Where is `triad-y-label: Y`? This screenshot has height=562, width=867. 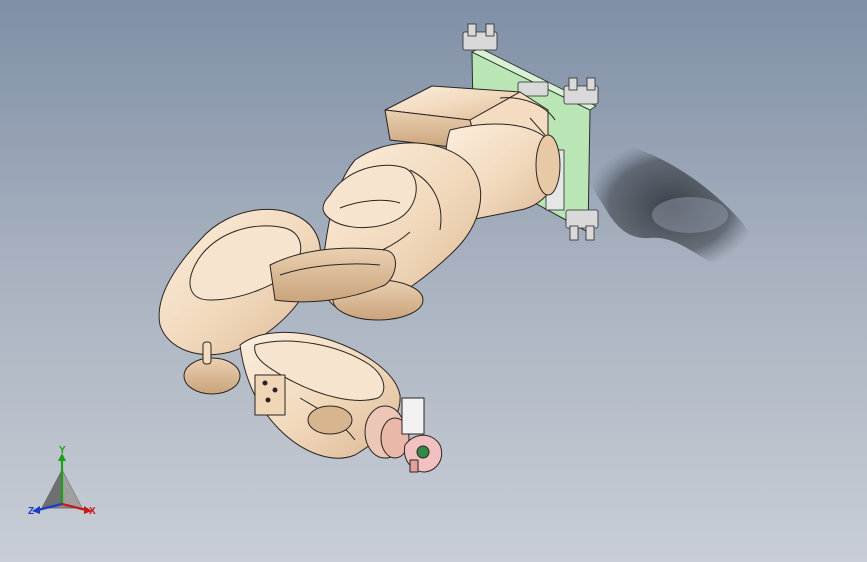 triad-y-label: Y is located at coordinates (62, 450).